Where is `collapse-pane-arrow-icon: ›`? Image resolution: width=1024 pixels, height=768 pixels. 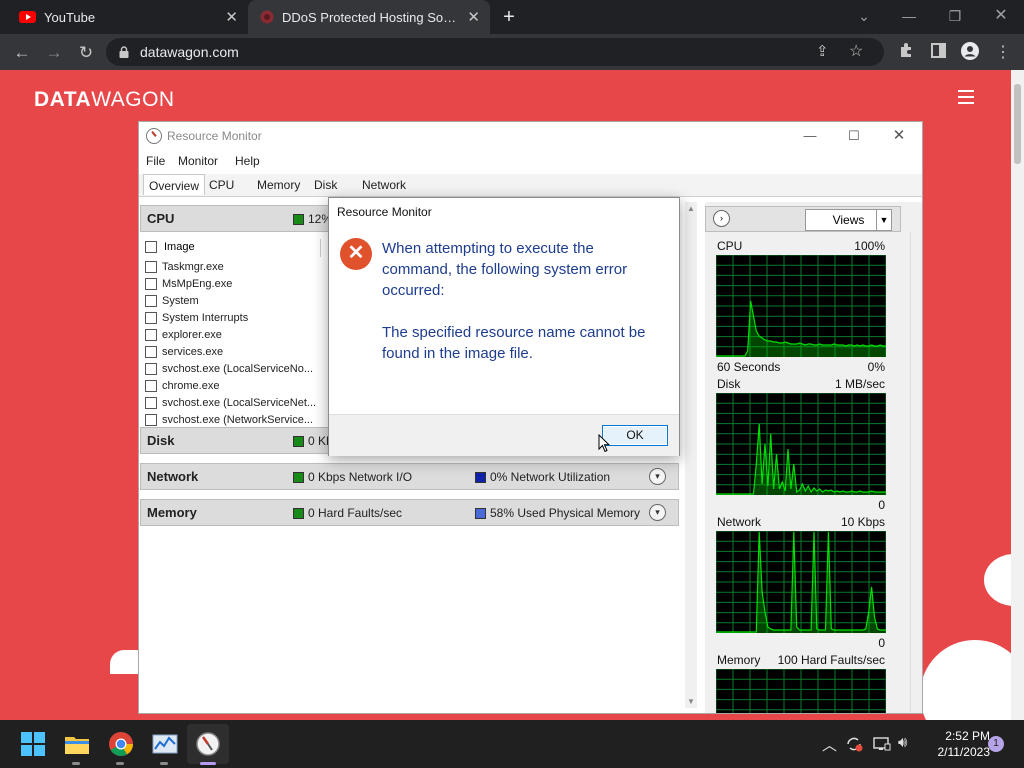
collapse-pane-arrow-icon: › is located at coordinates (721, 218).